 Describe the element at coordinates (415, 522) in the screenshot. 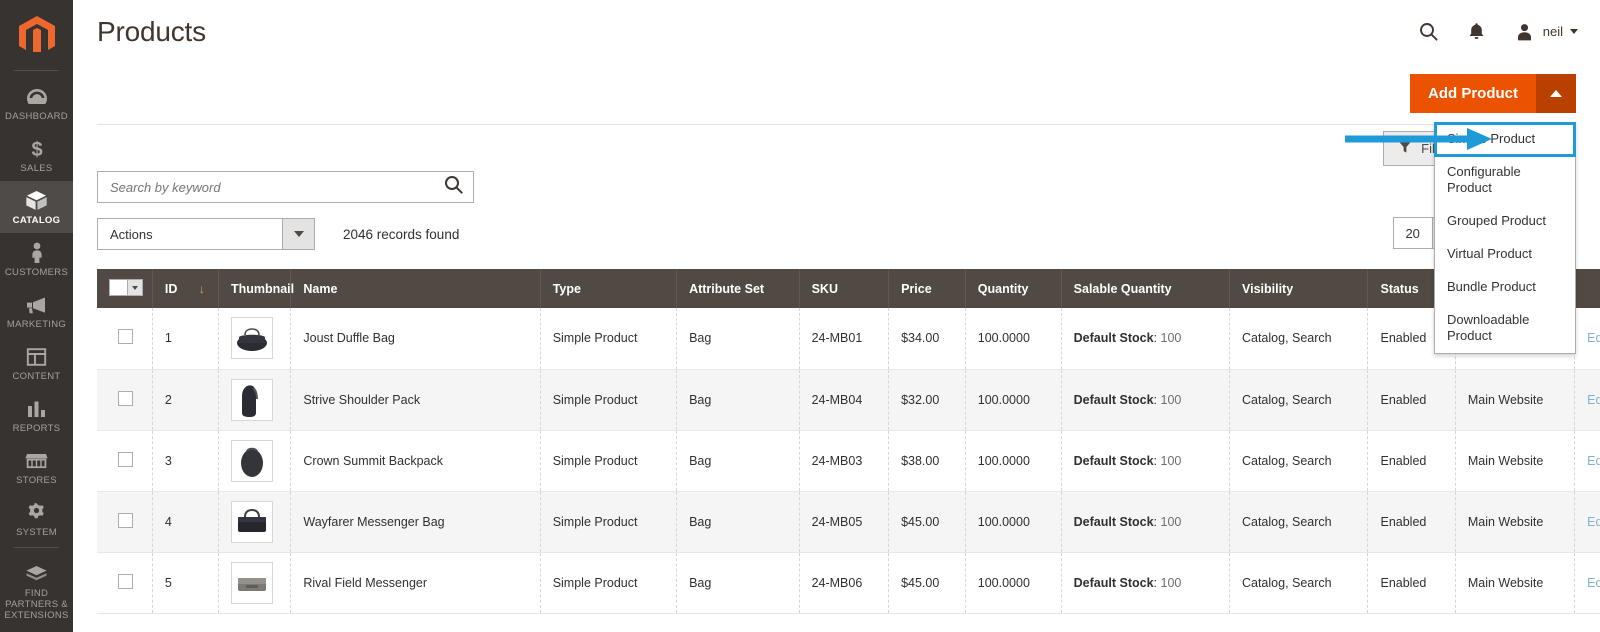

I see `cell-name: Wayfarer Messenger Bag` at that location.